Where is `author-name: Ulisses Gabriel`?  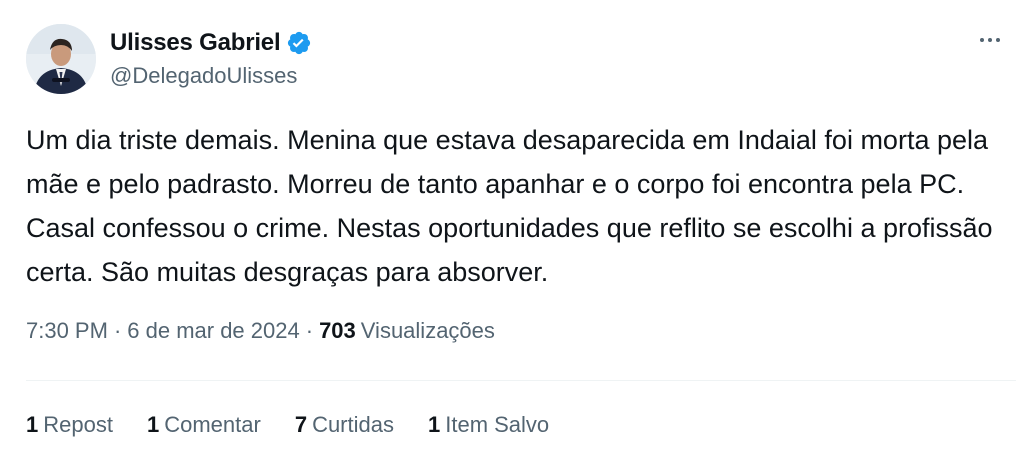 author-name: Ulisses Gabriel is located at coordinates (195, 43).